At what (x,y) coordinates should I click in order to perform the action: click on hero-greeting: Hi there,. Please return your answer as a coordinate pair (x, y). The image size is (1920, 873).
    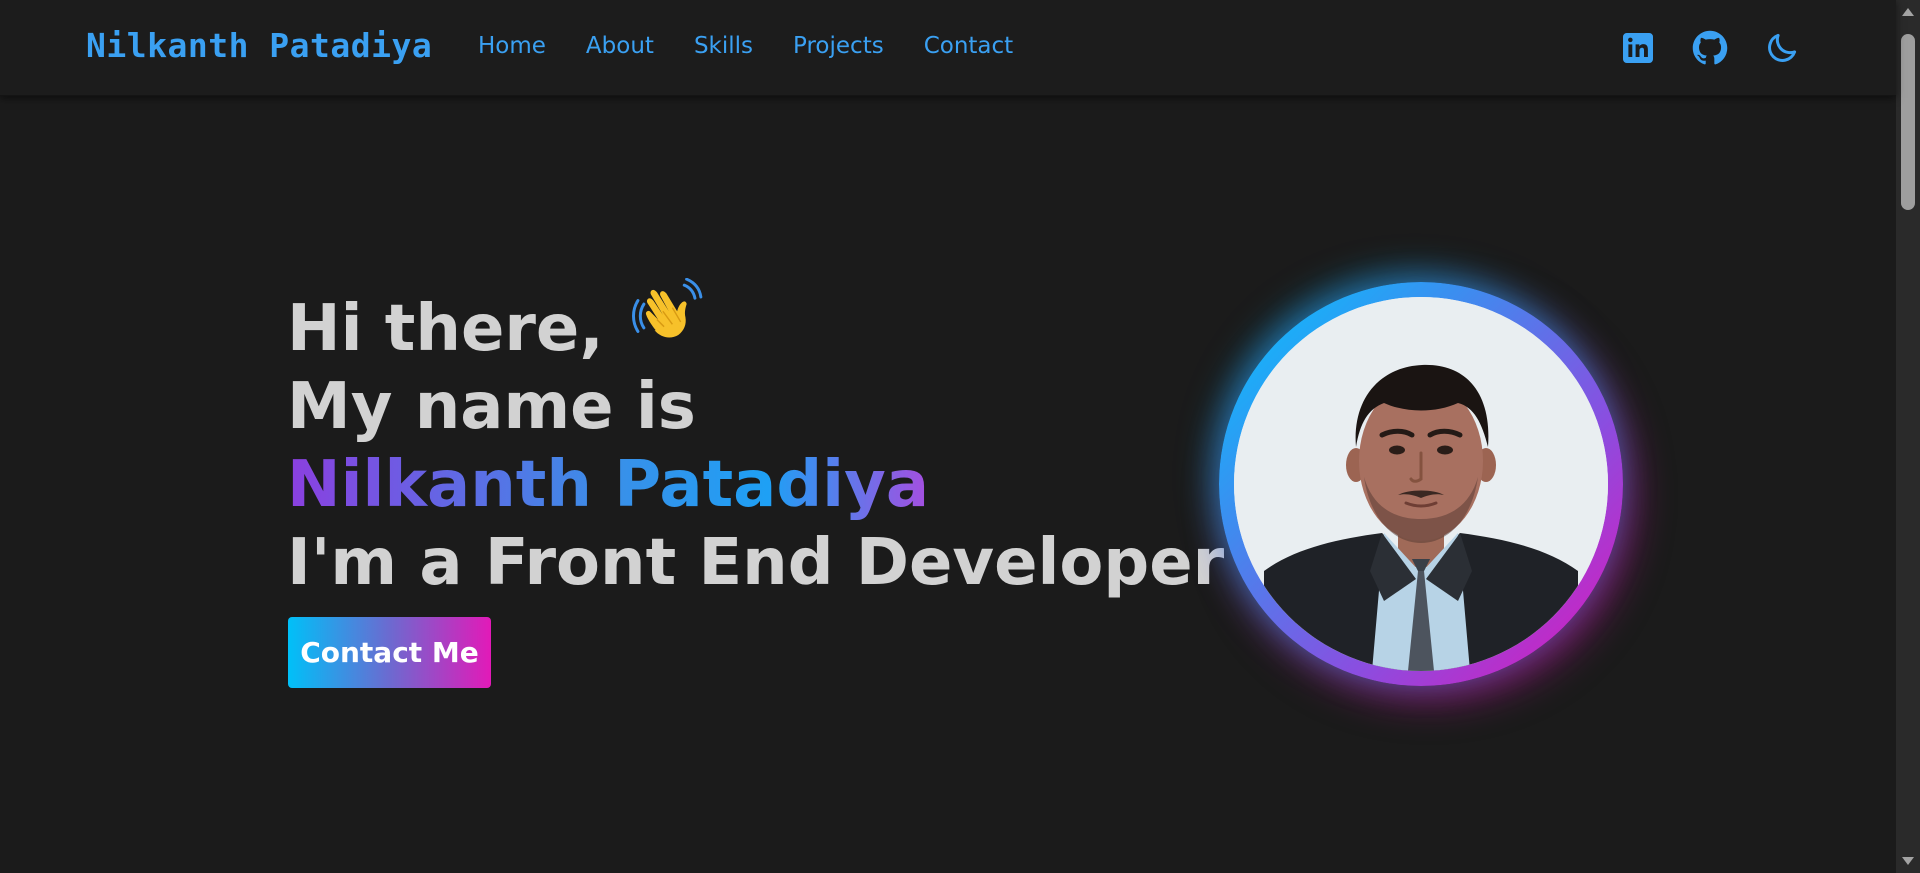
    Looking at the image, I should click on (445, 329).